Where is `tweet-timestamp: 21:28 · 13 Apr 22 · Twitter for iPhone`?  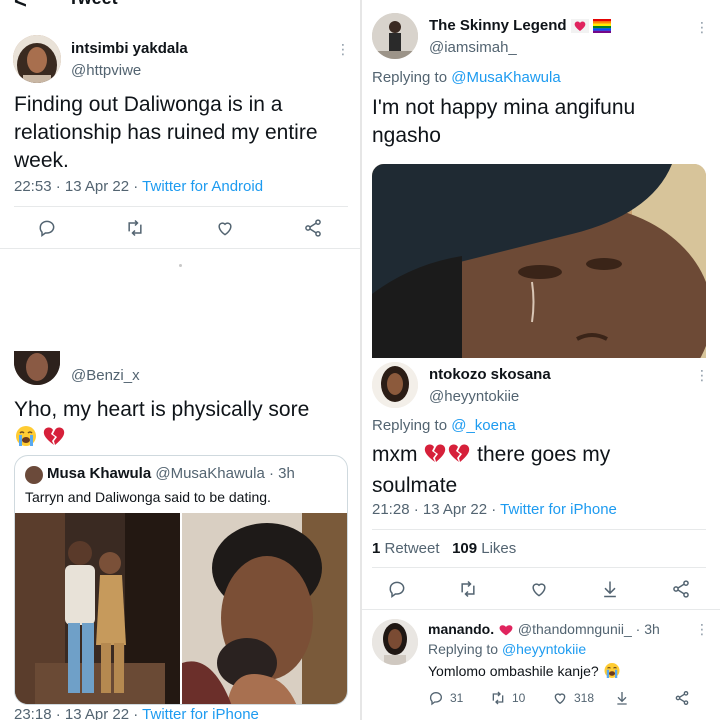
tweet-timestamp: 21:28 · 13 Apr 22 · Twitter for iPhone is located at coordinates (494, 509).